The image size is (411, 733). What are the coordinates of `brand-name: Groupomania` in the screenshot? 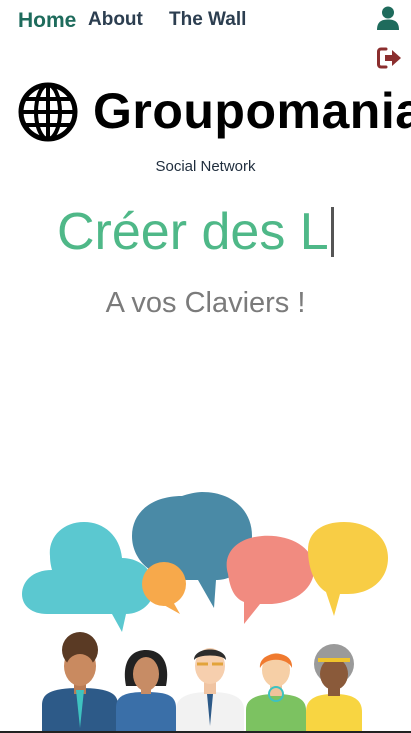 It's located at (252, 111).